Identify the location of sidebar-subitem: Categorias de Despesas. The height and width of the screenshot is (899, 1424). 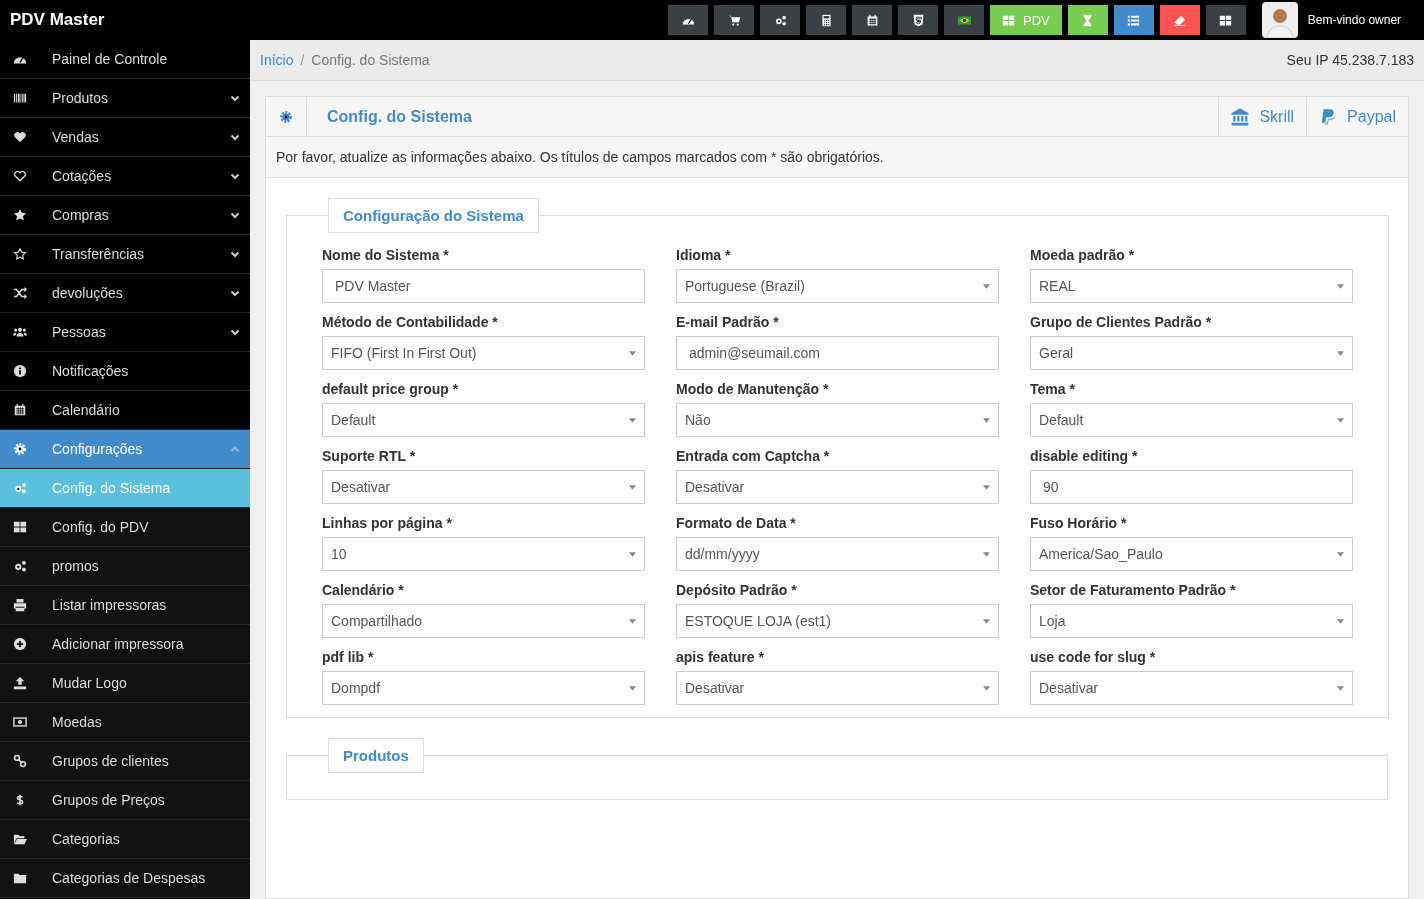
(125, 878).